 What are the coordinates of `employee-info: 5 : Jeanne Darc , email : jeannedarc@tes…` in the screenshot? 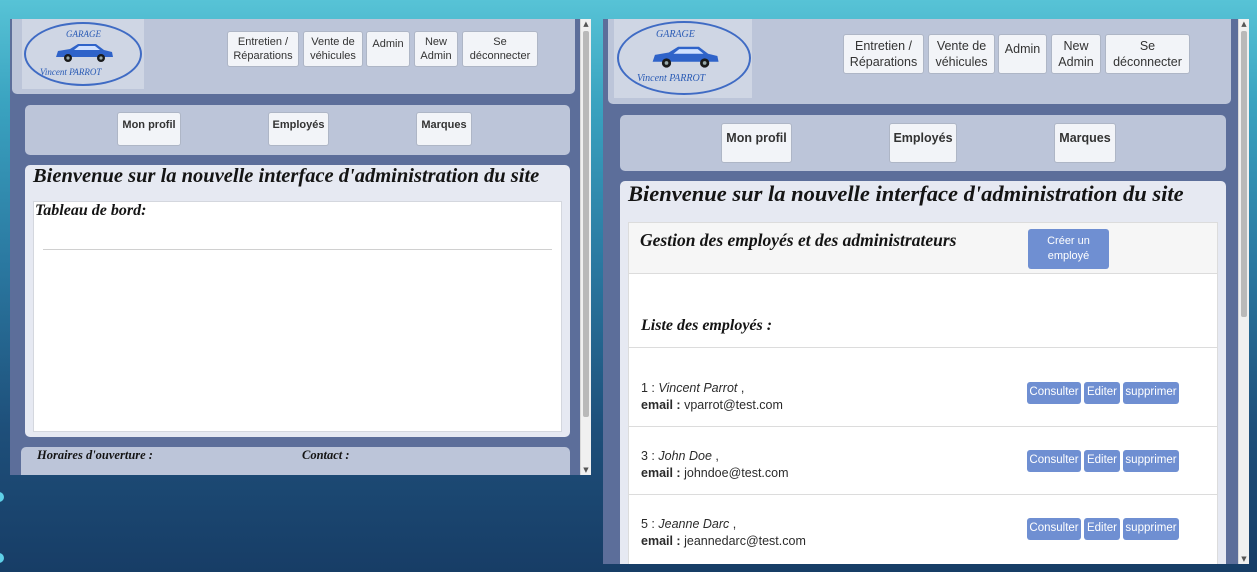 It's located at (723, 533).